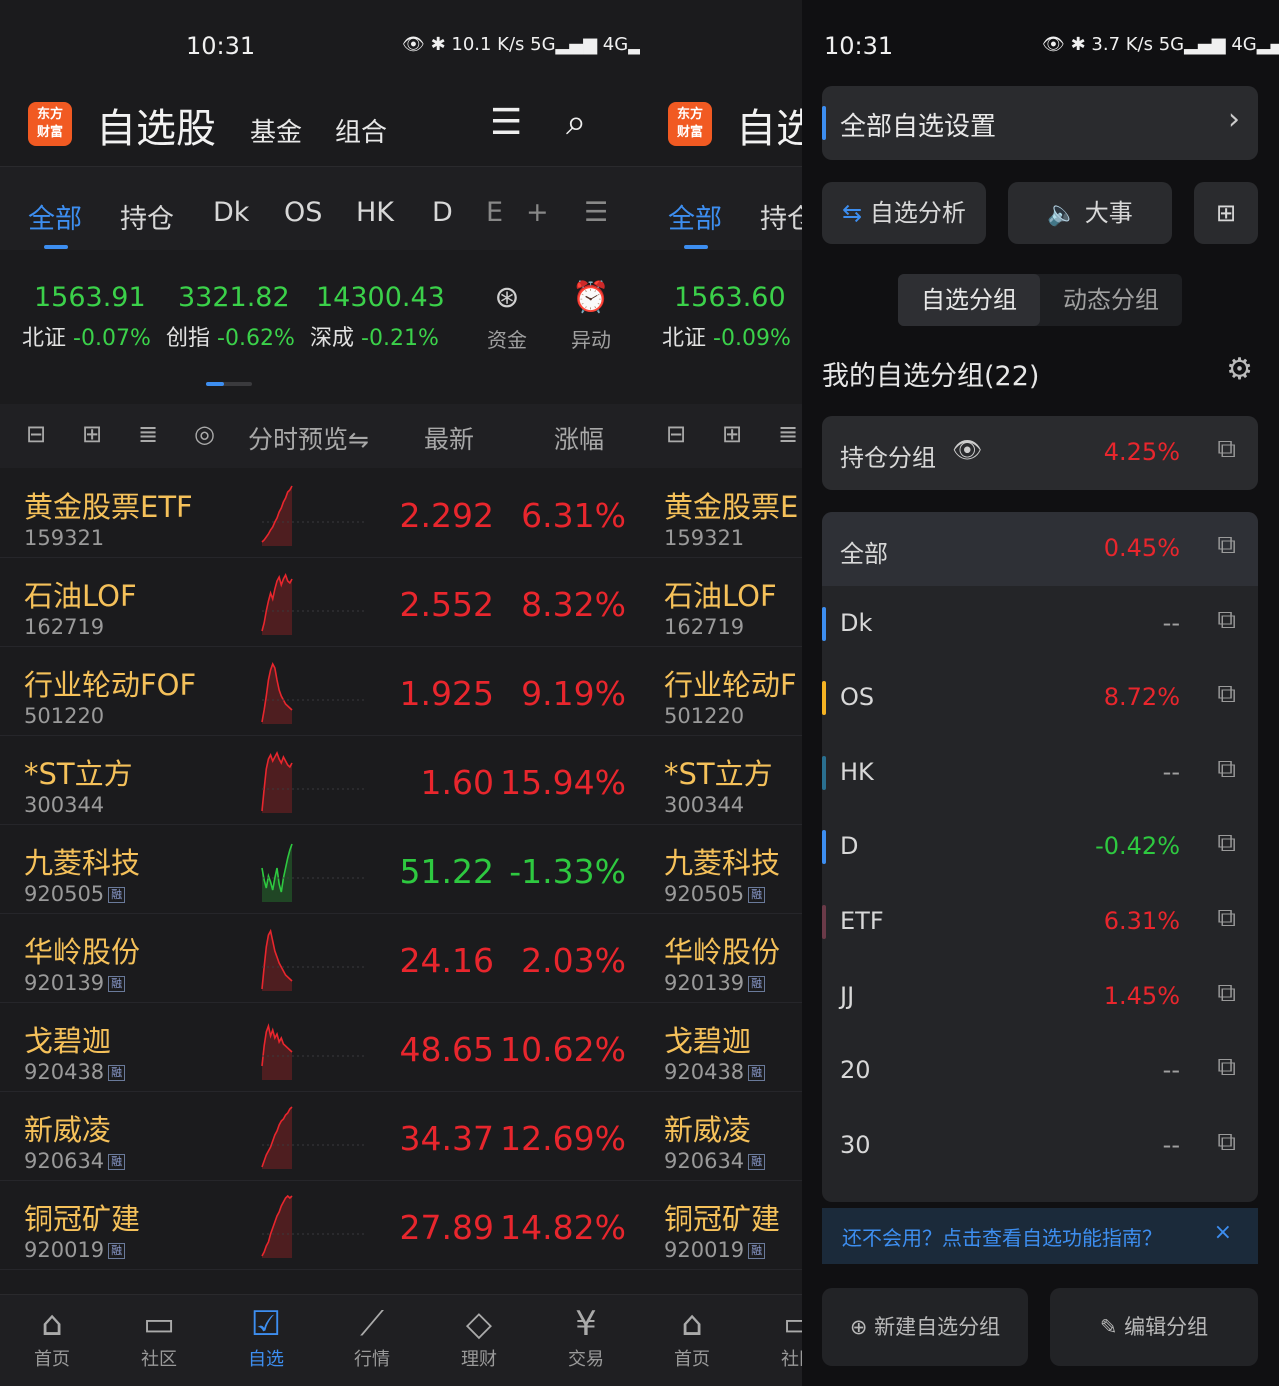  What do you see at coordinates (507, 338) in the screenshot?
I see `fund-flow-label: 资金` at bounding box center [507, 338].